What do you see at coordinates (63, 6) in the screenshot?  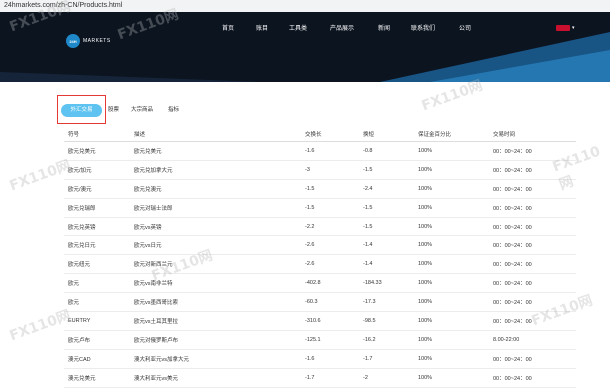 I see `url-text: 24hmarkets.com/zh-CN/Products.html` at bounding box center [63, 6].